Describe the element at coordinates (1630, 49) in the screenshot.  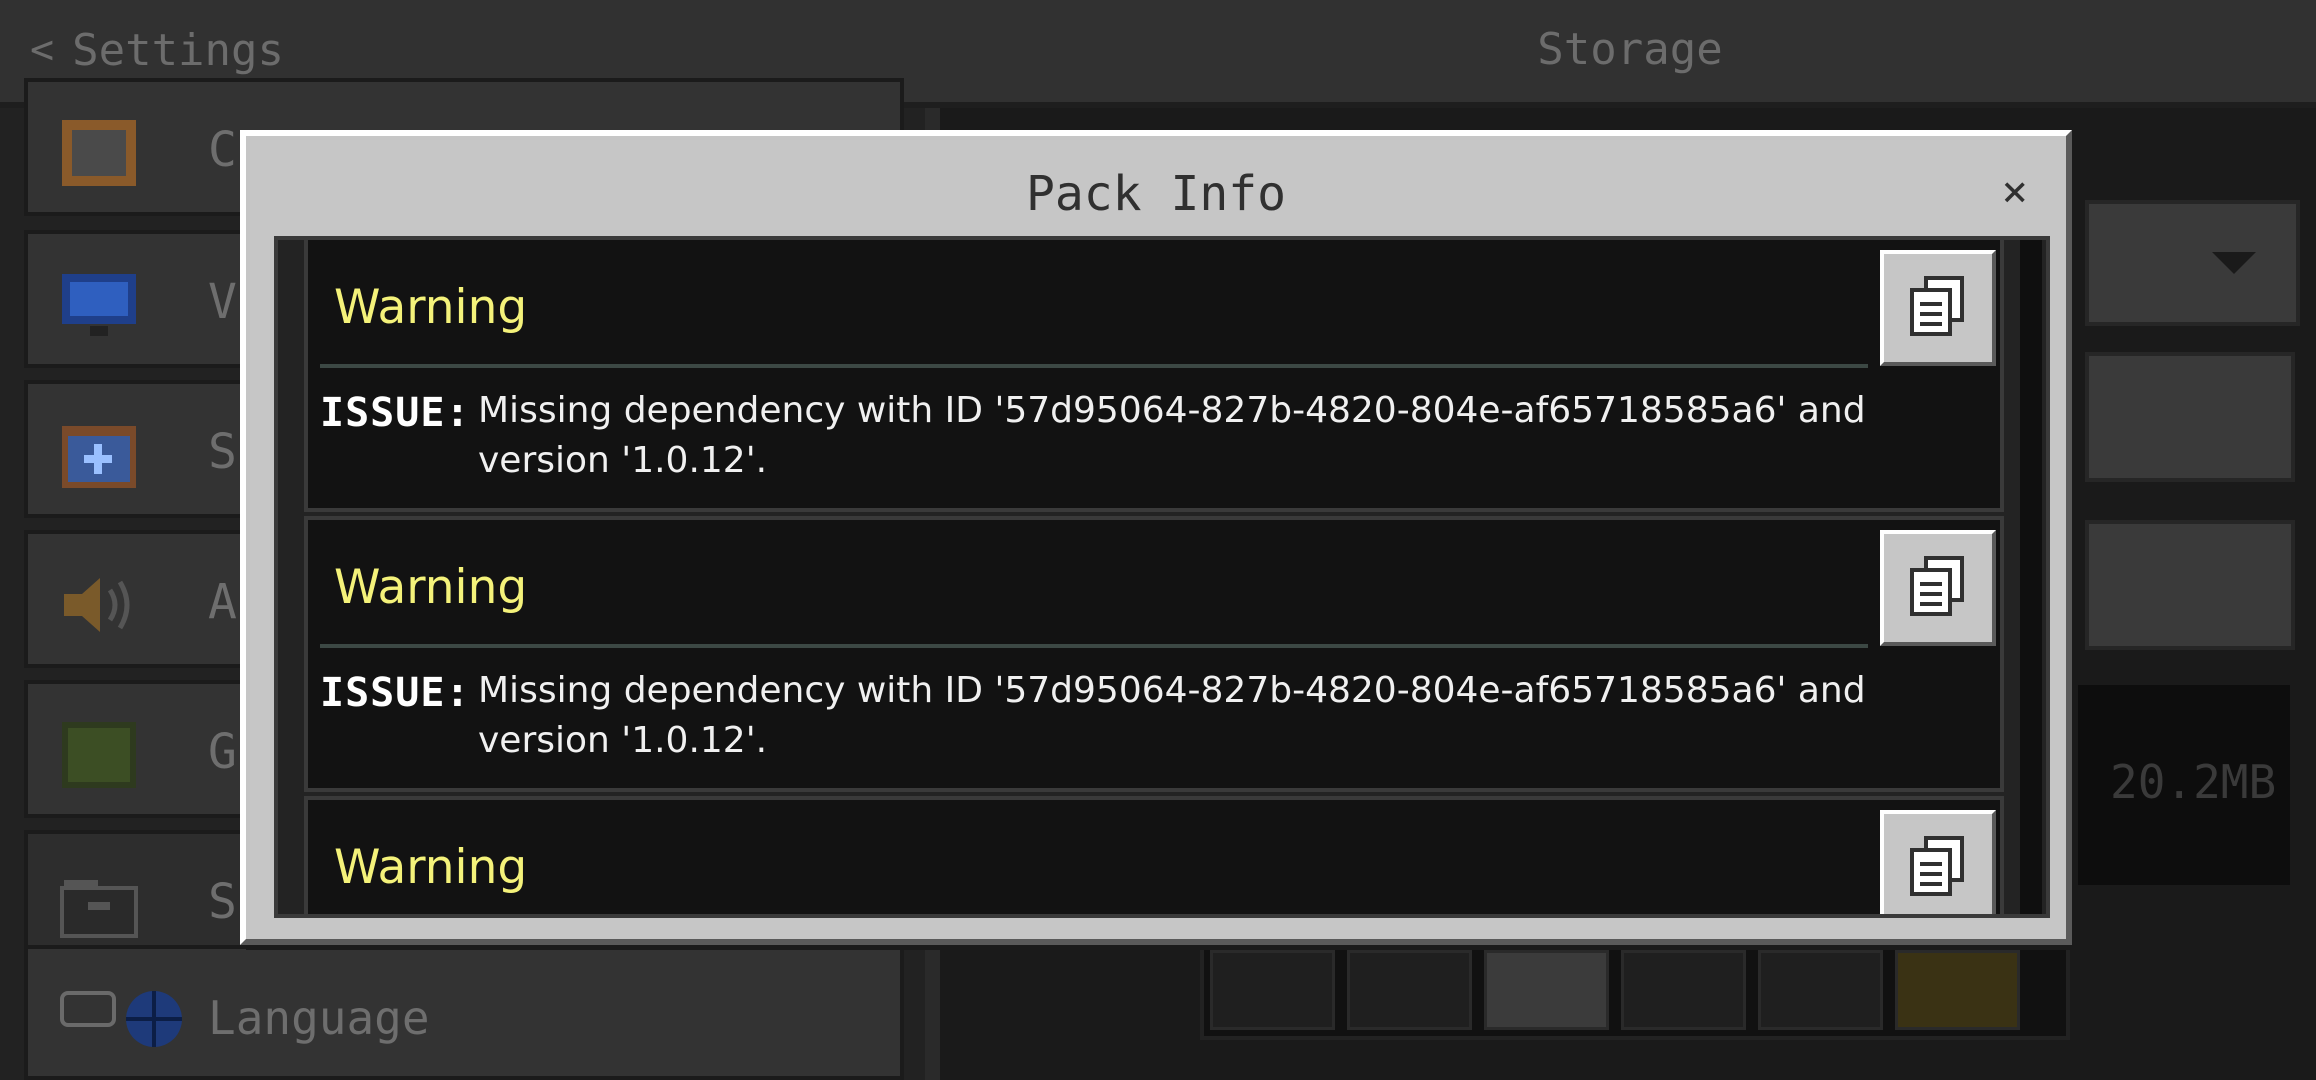
I see `page-title: Storage` at that location.